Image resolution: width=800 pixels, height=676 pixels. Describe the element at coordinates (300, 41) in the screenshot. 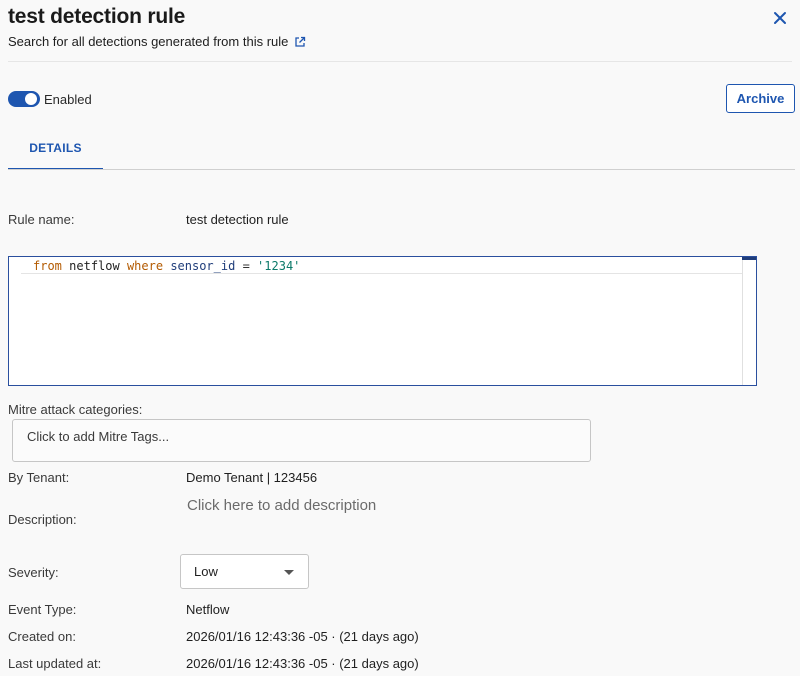

I see `external-link-icon` at that location.